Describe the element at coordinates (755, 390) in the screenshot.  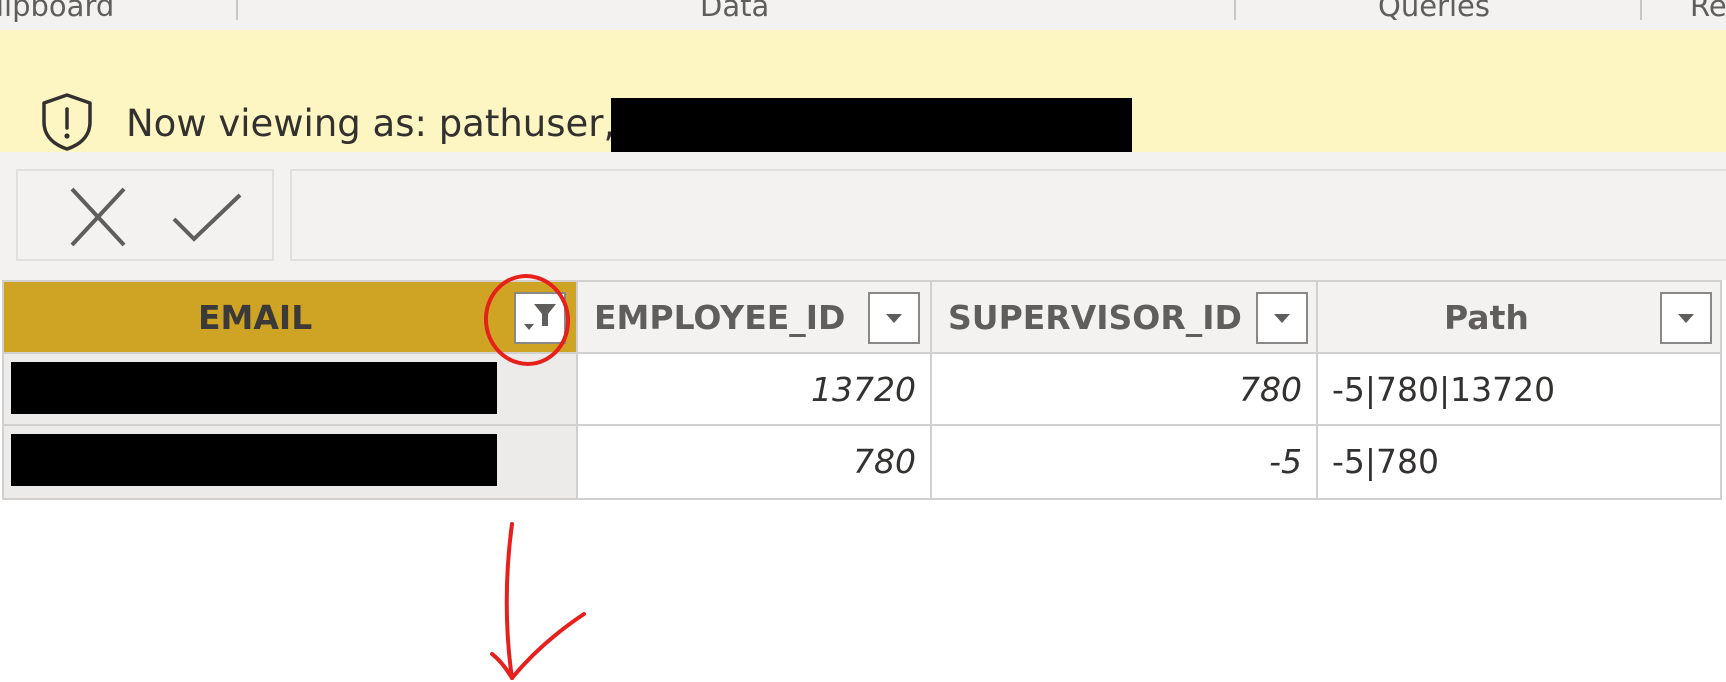
I see `employee-id-cell: 13720` at that location.